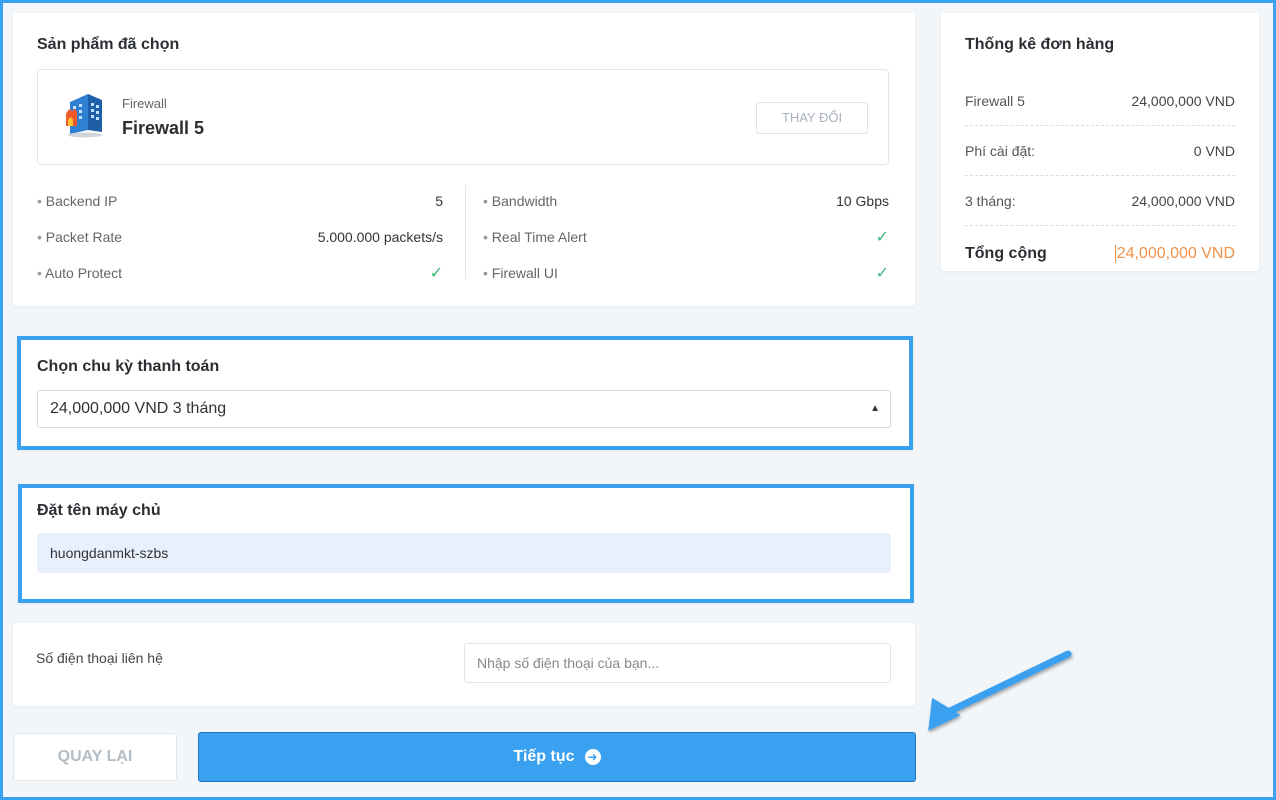 This screenshot has width=1276, height=800. Describe the element at coordinates (464, 553) in the screenshot. I see `server-name-input: huongdanmkt-szbs` at that location.